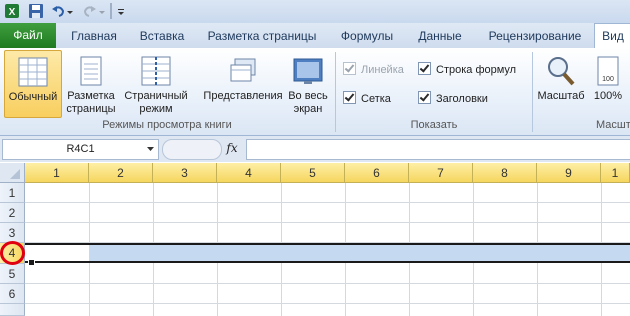 Image resolution: width=630 pixels, height=316 pixels. Describe the element at coordinates (70, 11) in the screenshot. I see `undo-dropdown-icon` at that location.